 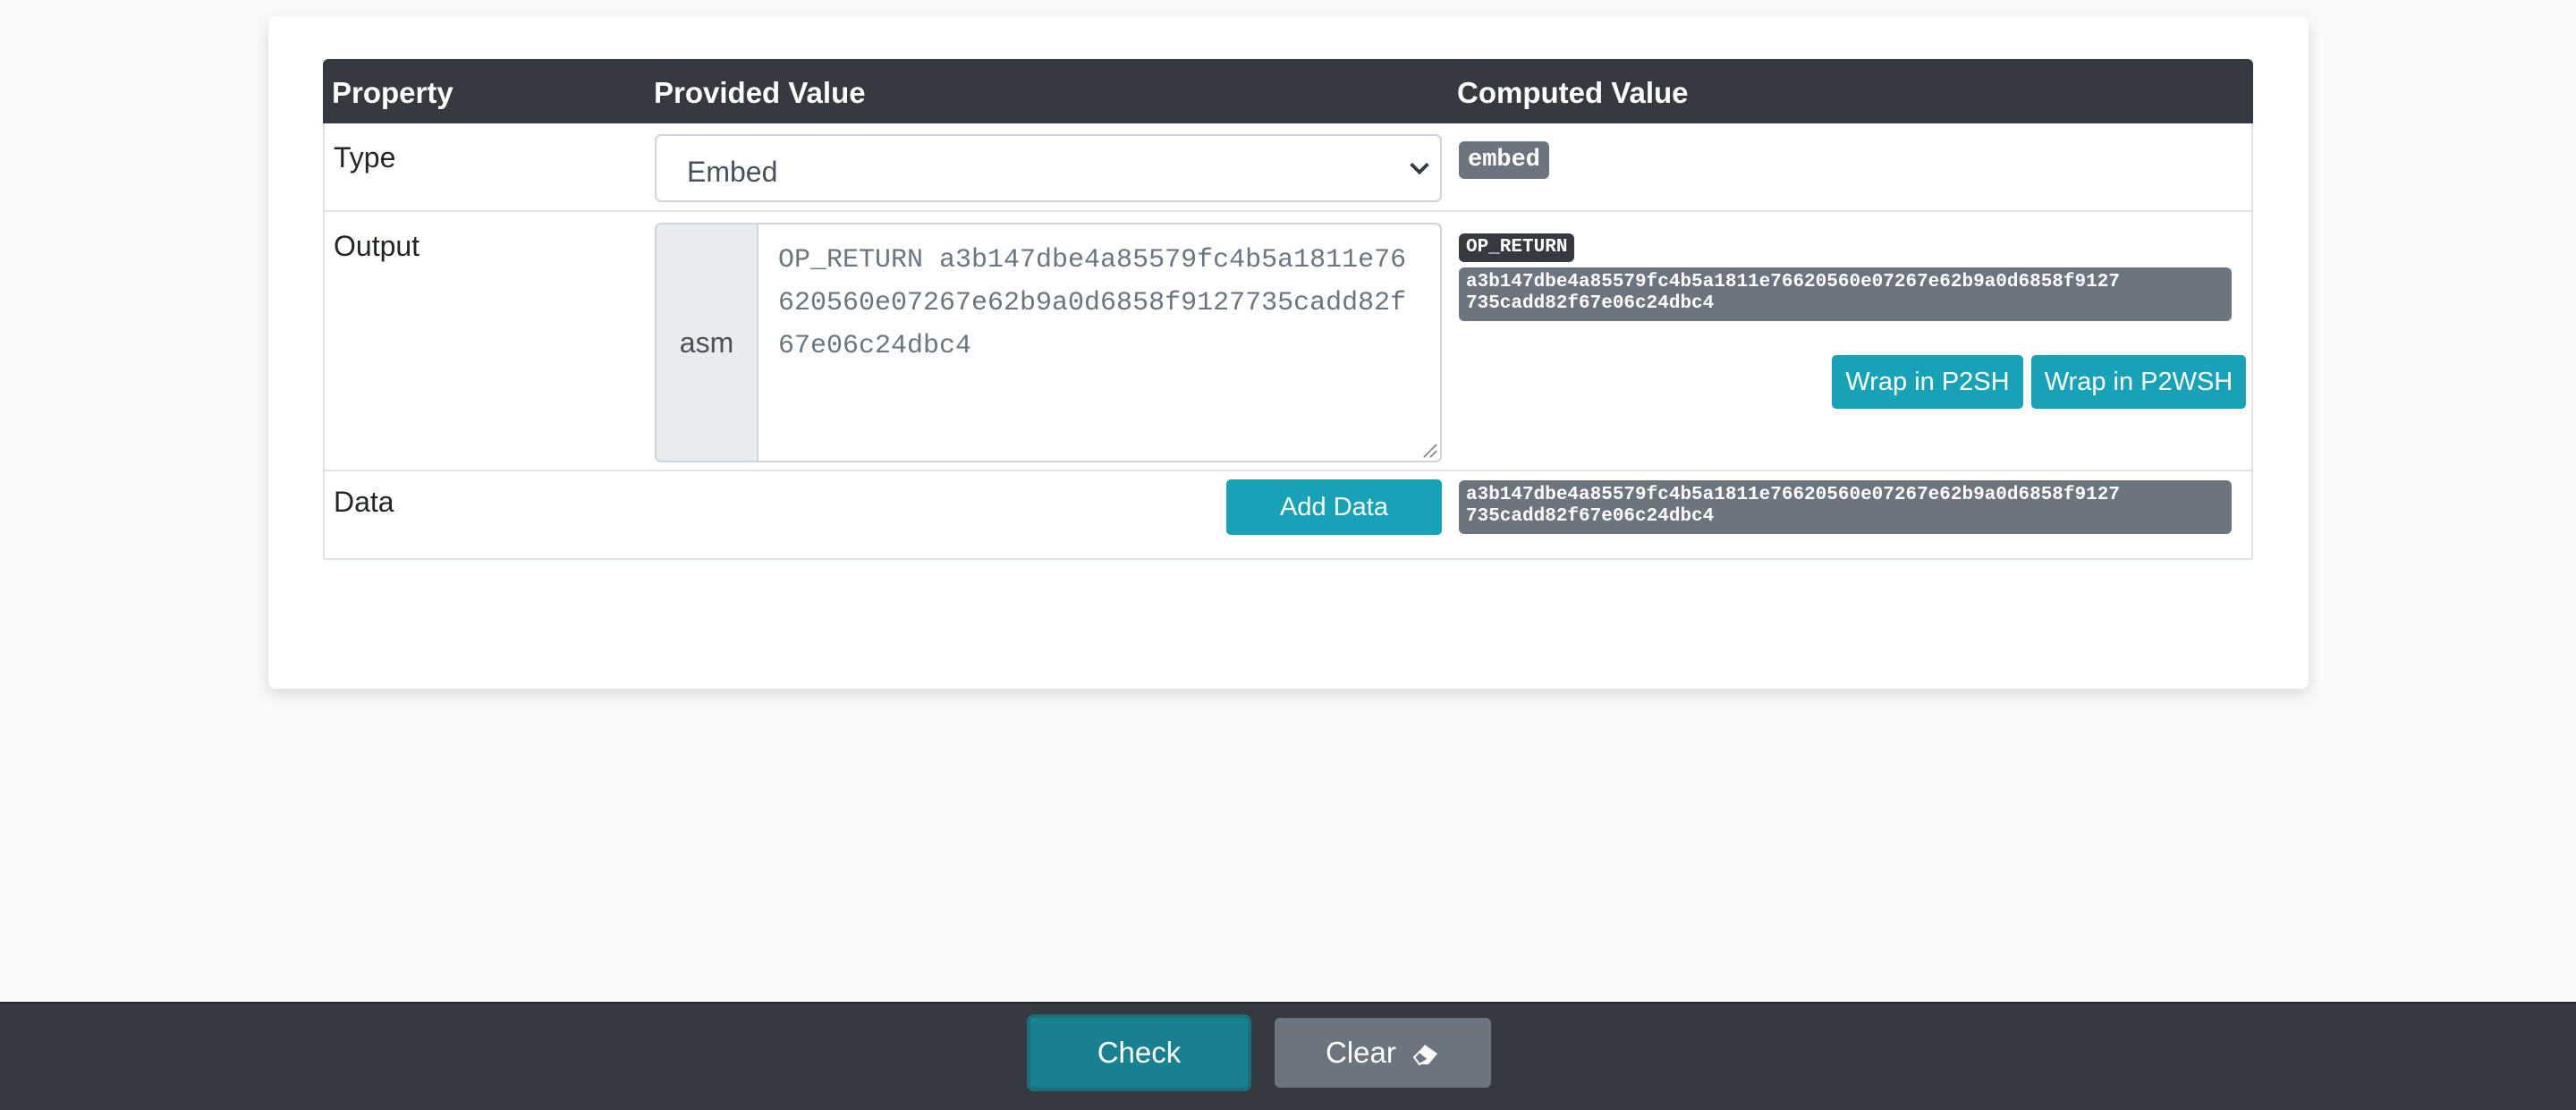 What do you see at coordinates (1927, 382) in the screenshot?
I see `wrap-p2sh-button: Wrap in P2SH` at bounding box center [1927, 382].